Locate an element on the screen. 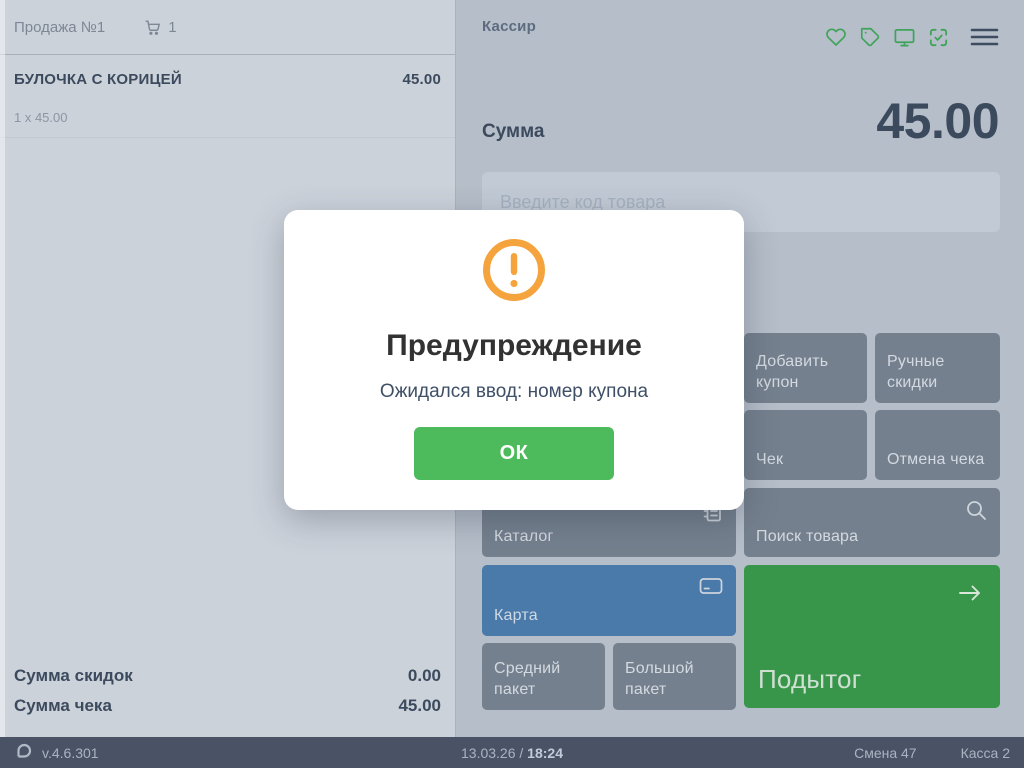  button-label: Добавить купон is located at coordinates (792, 371).